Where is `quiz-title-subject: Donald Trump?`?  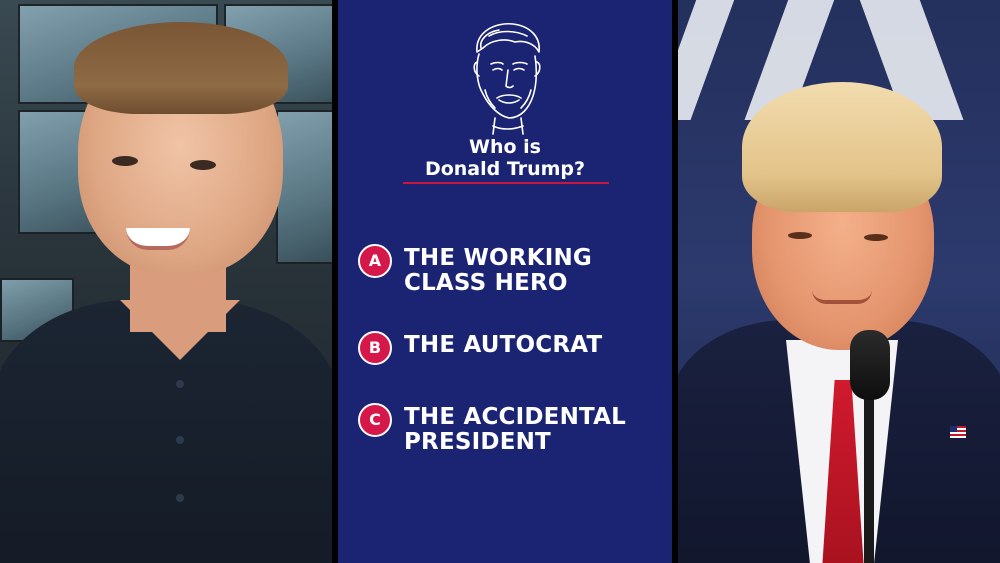
quiz-title-subject: Donald Trump? is located at coordinates (505, 169).